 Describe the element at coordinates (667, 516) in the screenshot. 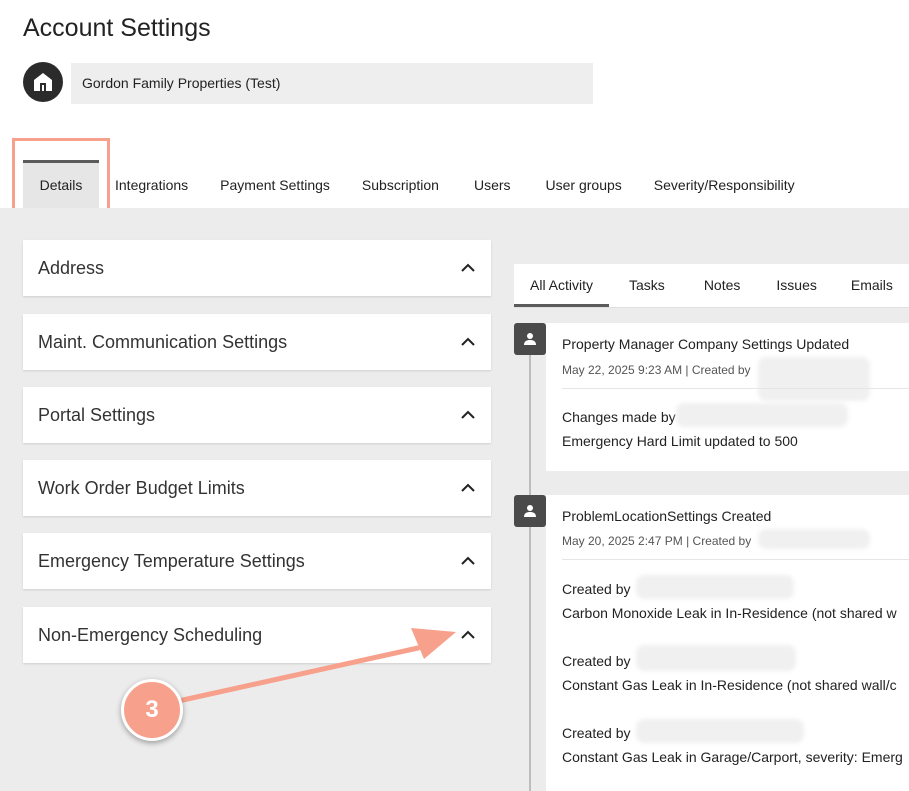

I see `activity-title: ProblemLocationSettings Created` at that location.